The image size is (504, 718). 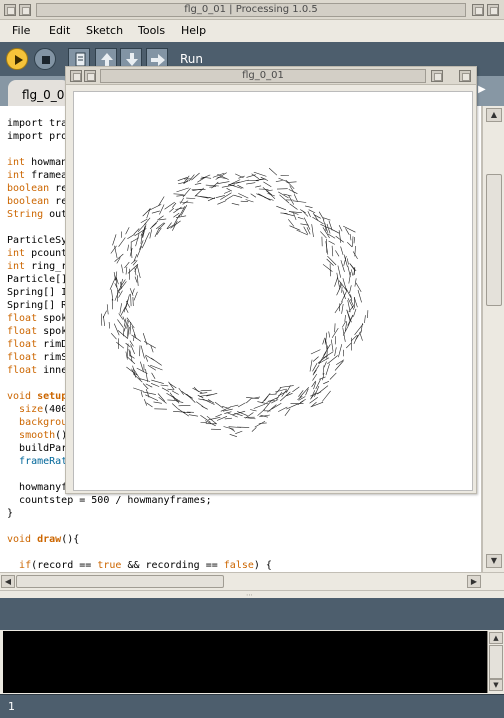 What do you see at coordinates (496, 685) in the screenshot?
I see `console-scroll-down-icon: ▼` at bounding box center [496, 685].